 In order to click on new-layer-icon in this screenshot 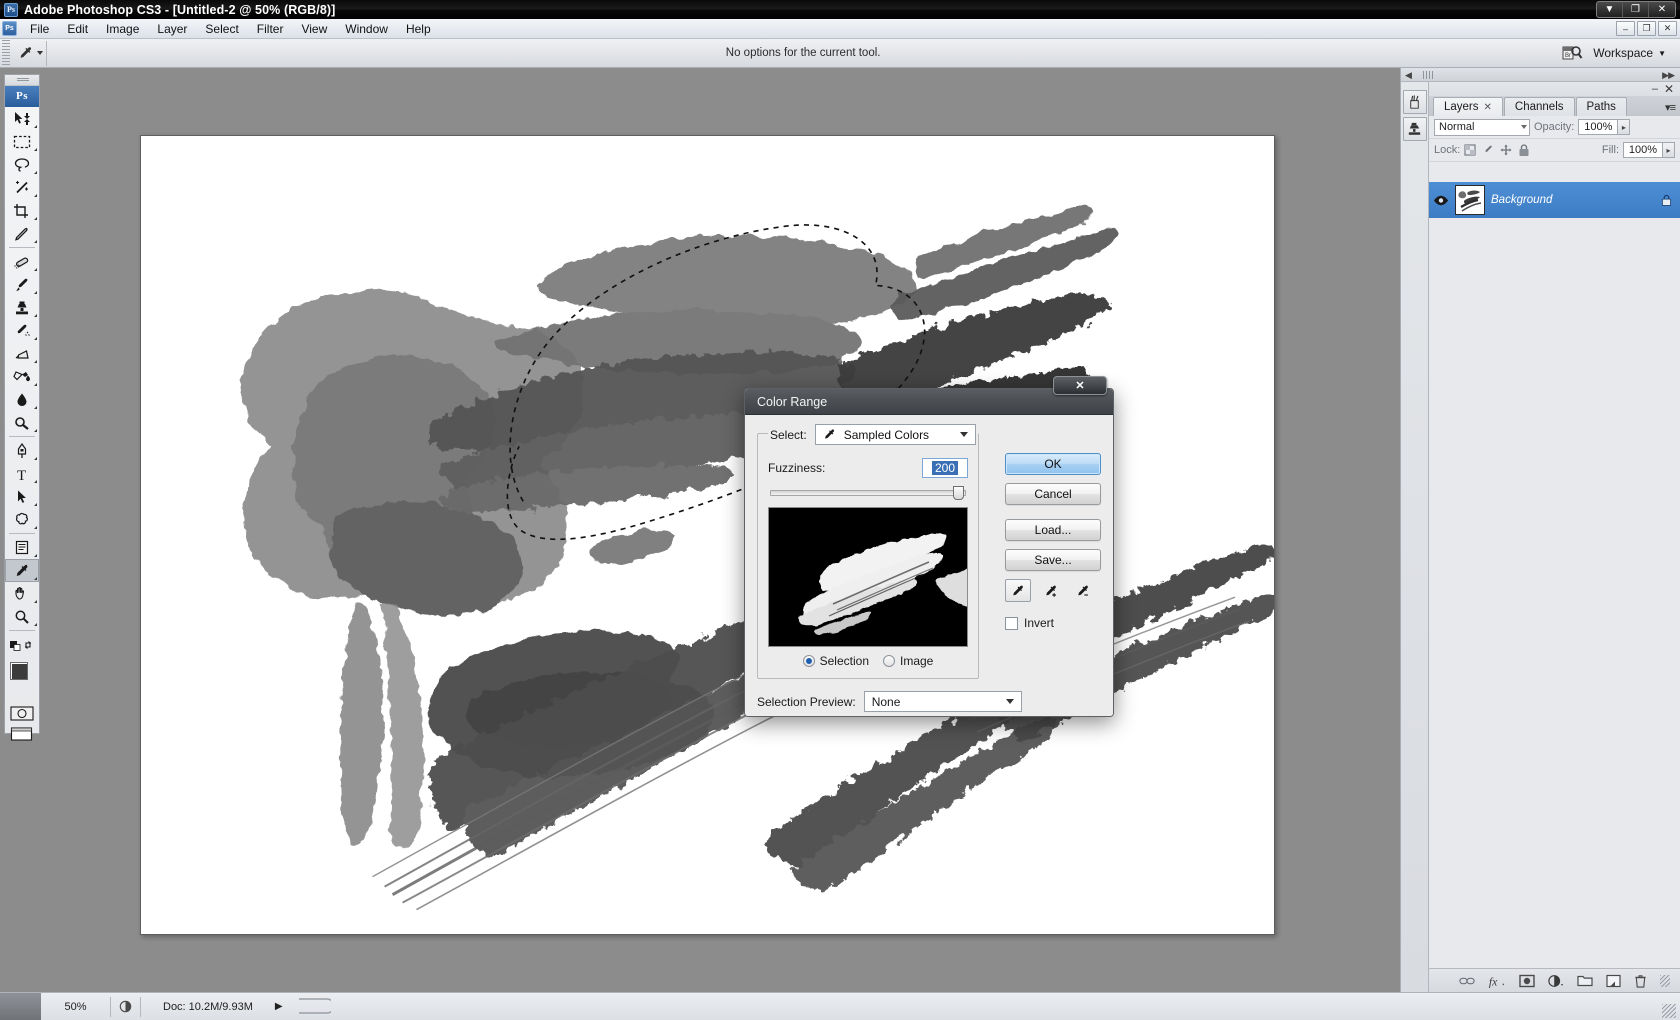, I will do `click(1613, 981)`.